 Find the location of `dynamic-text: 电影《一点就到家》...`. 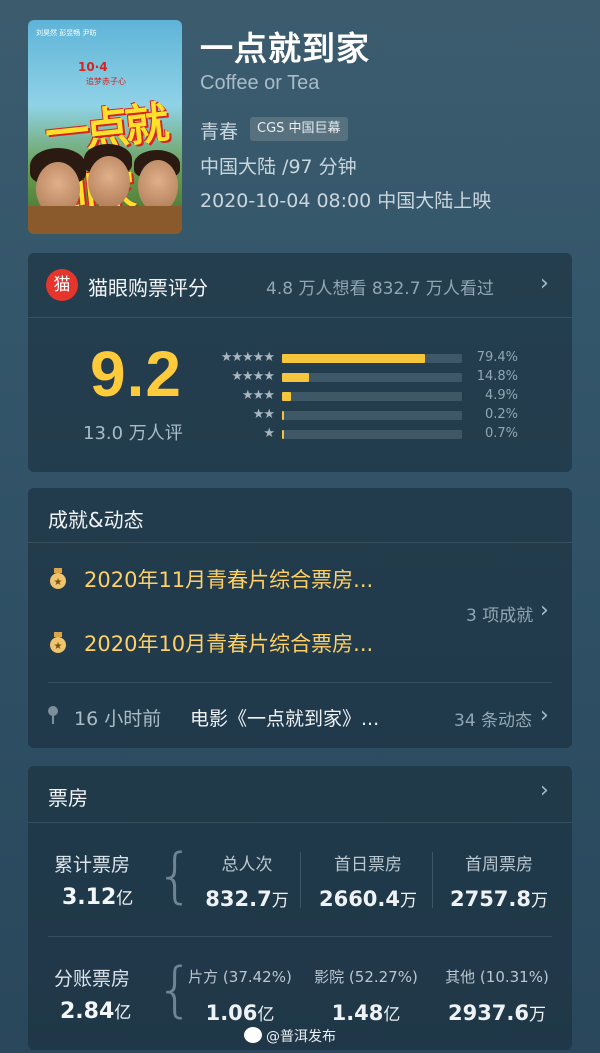

dynamic-text: 电影《一点就到家》... is located at coordinates (285, 719).